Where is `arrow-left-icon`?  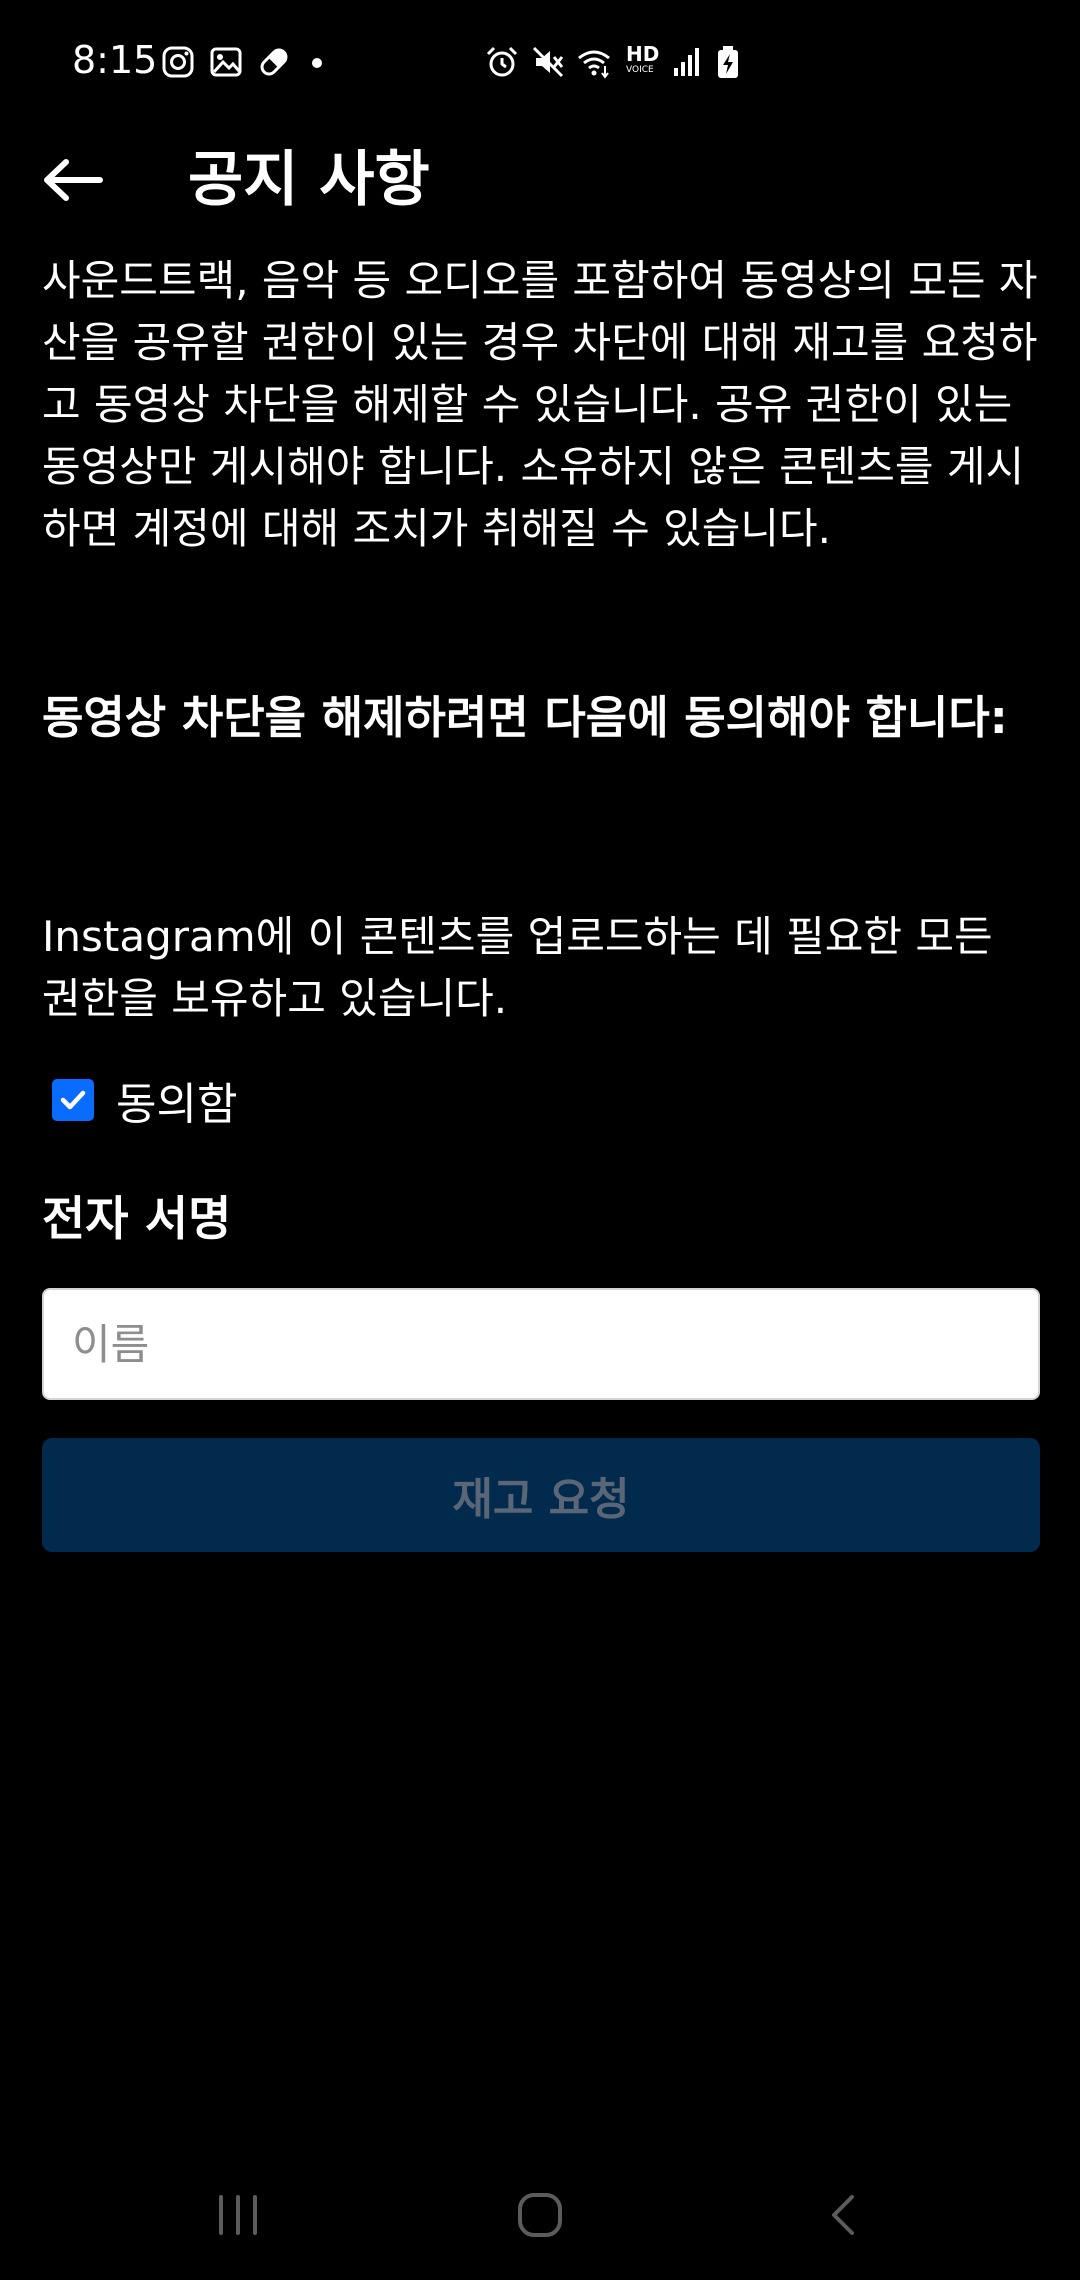 arrow-left-icon is located at coordinates (73, 180).